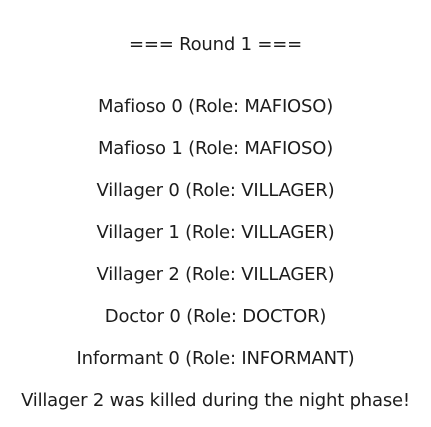 The width and height of the screenshot is (431, 427). What do you see at coordinates (215, 358) in the screenshot?
I see `player-role-line: Informant 0 (Role: INFORMANT)` at bounding box center [215, 358].